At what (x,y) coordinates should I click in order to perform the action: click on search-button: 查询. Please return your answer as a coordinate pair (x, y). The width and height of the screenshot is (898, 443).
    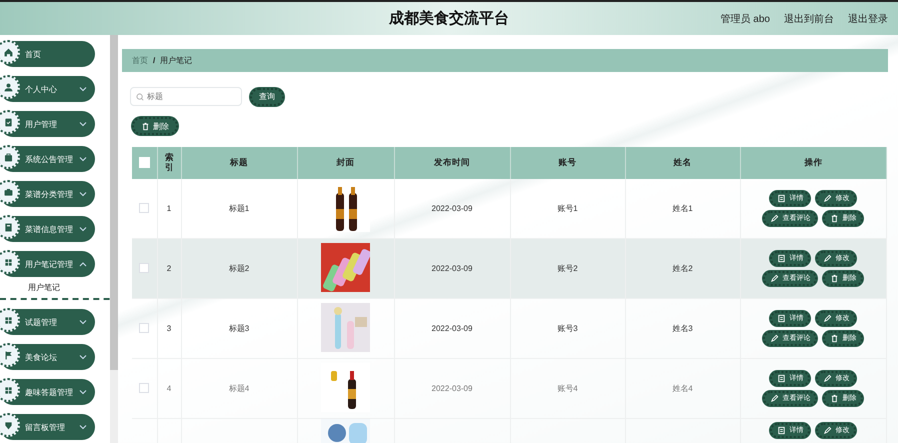
    Looking at the image, I should click on (267, 97).